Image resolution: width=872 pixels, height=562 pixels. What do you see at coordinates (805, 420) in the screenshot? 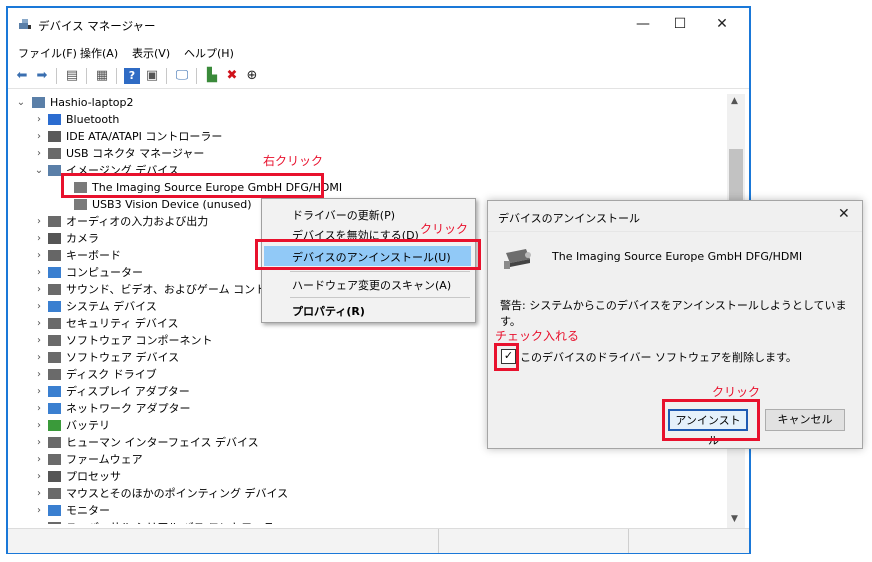
I see `cancel-button: キャンセル` at bounding box center [805, 420].